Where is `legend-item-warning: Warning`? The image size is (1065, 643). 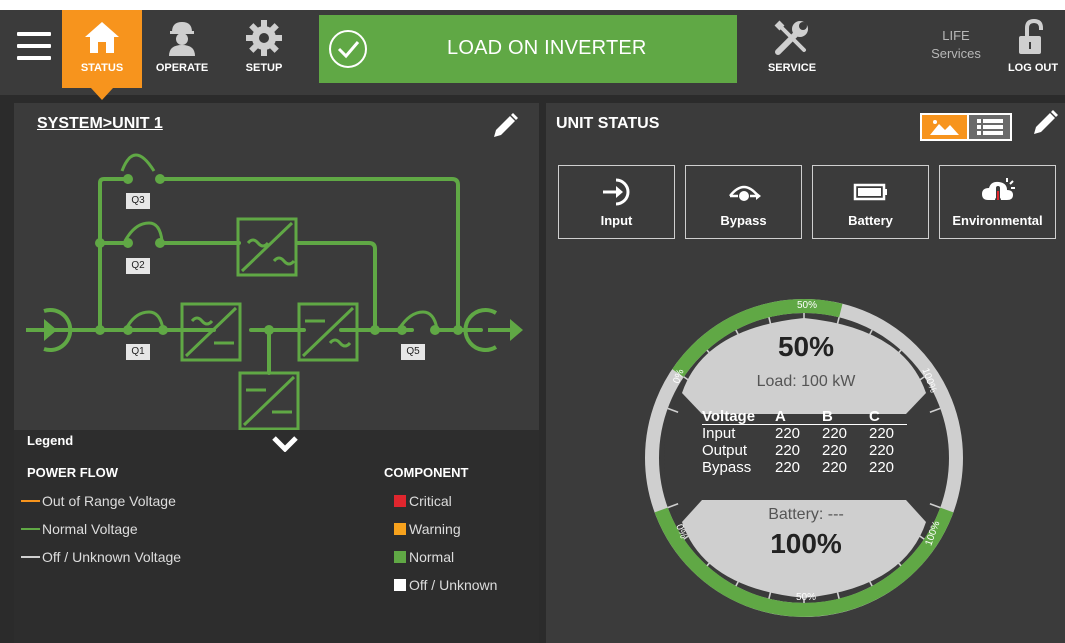
legend-item-warning: Warning is located at coordinates (427, 529).